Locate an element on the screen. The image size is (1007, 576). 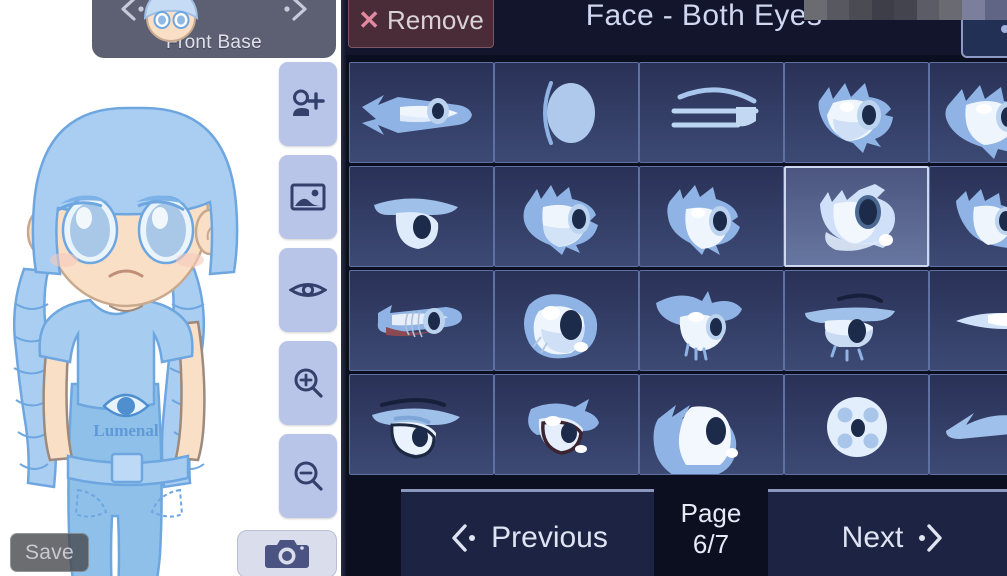
character-head-icon is located at coordinates (170, 21).